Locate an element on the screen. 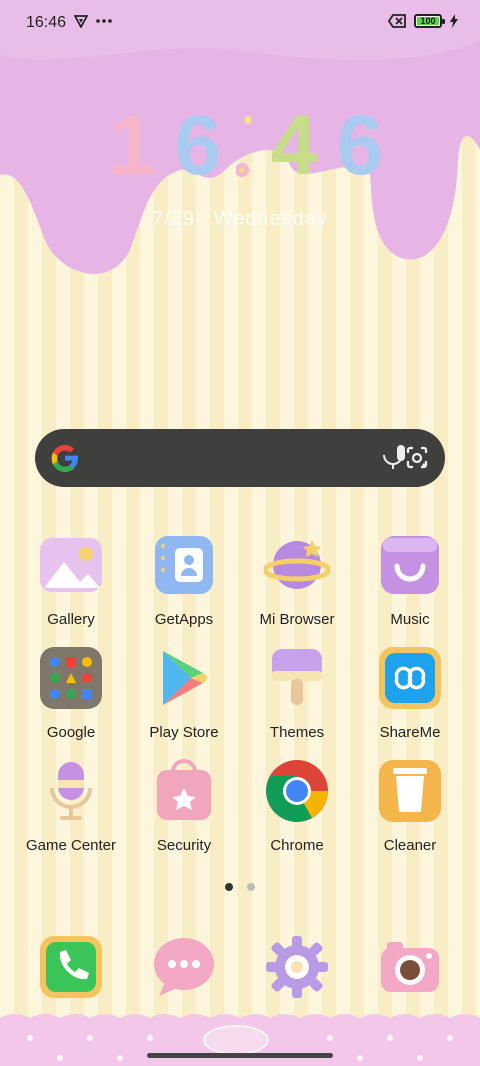 Image resolution: width=480 pixels, height=1066 pixels. app-music: Music is located at coordinates (410, 582).